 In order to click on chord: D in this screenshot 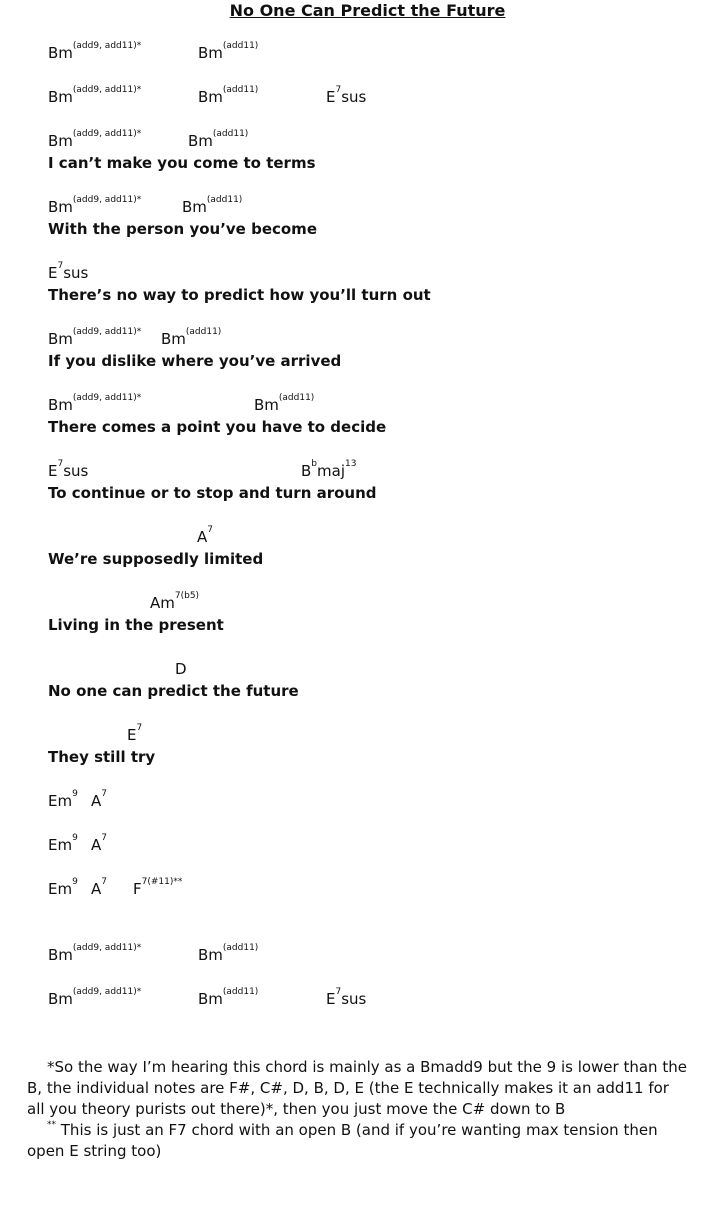, I will do `click(181, 669)`.